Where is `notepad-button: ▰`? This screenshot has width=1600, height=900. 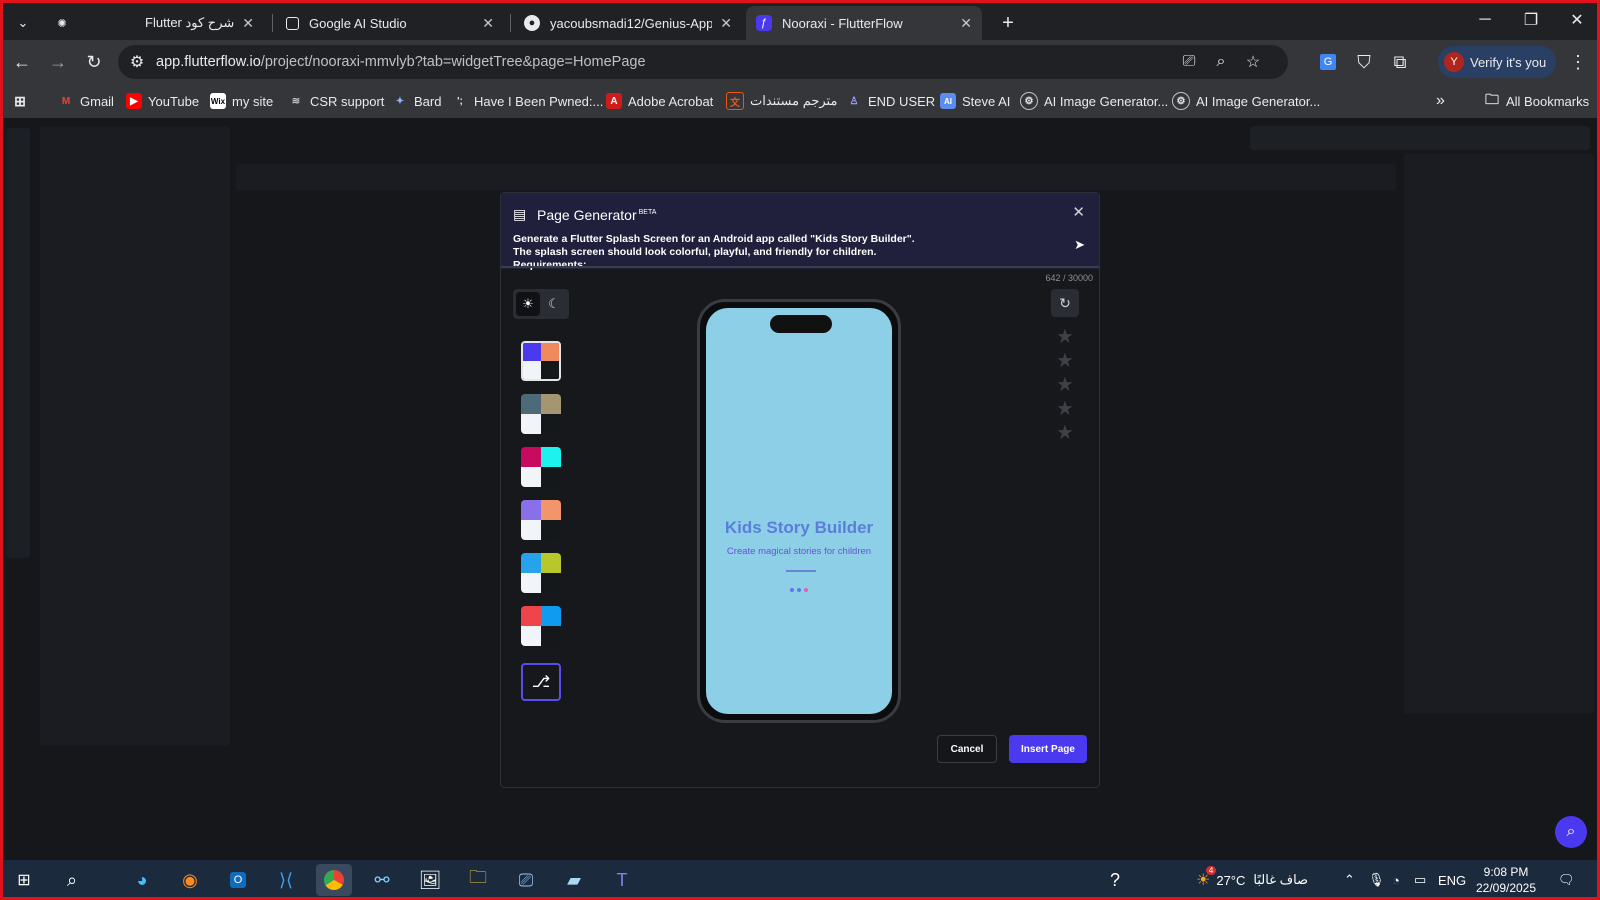
notepad-button: ▰ is located at coordinates (574, 880).